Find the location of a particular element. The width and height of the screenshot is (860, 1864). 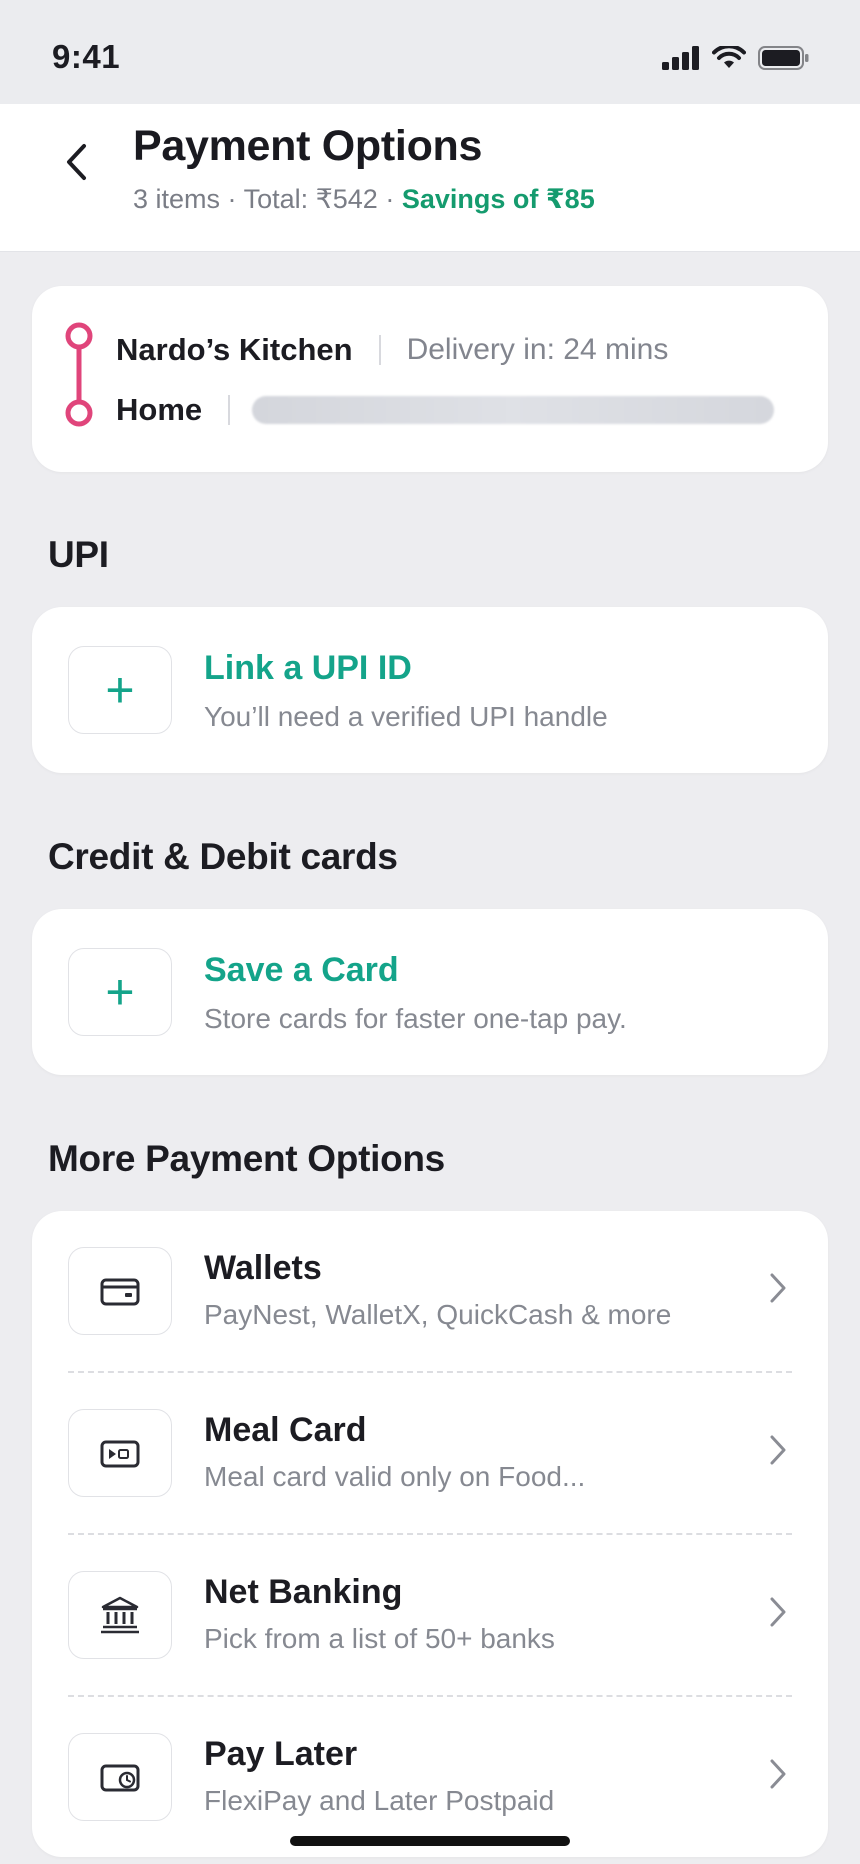

status-icons is located at coordinates (736, 58).